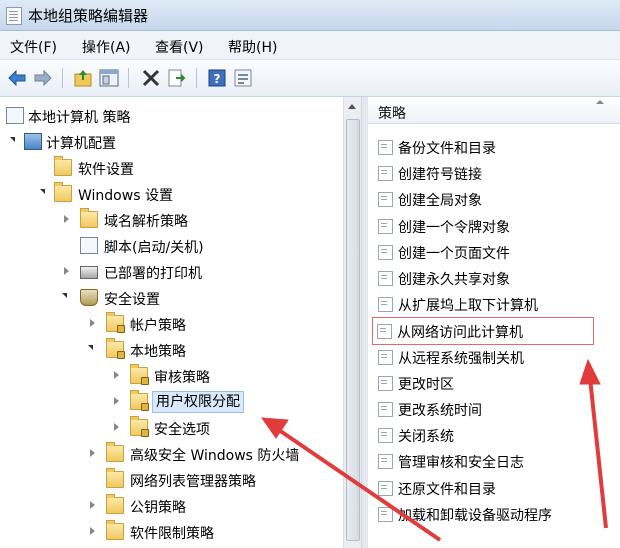  I want to click on policy-list-item: 创建一个页面文件, so click(494, 252).